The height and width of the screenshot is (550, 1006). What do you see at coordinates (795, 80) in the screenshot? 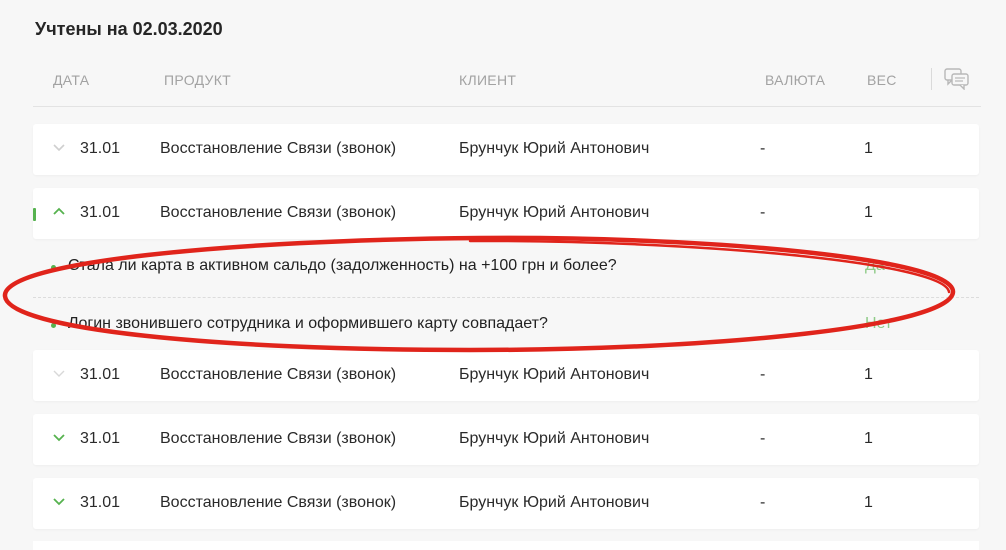
I see `header-currency: ВАЛЮТА` at bounding box center [795, 80].